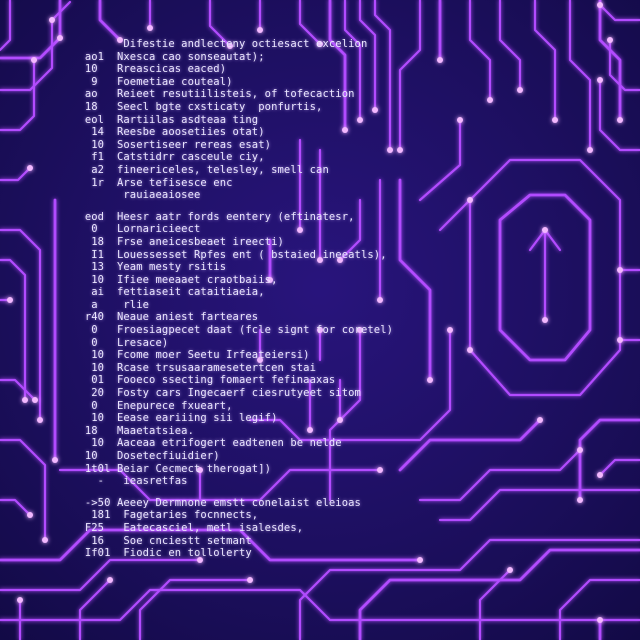  Describe the element at coordinates (197, 106) in the screenshot. I see `code-line: 18 Seecl bgte cxsticaty ponfurtis,` at that location.